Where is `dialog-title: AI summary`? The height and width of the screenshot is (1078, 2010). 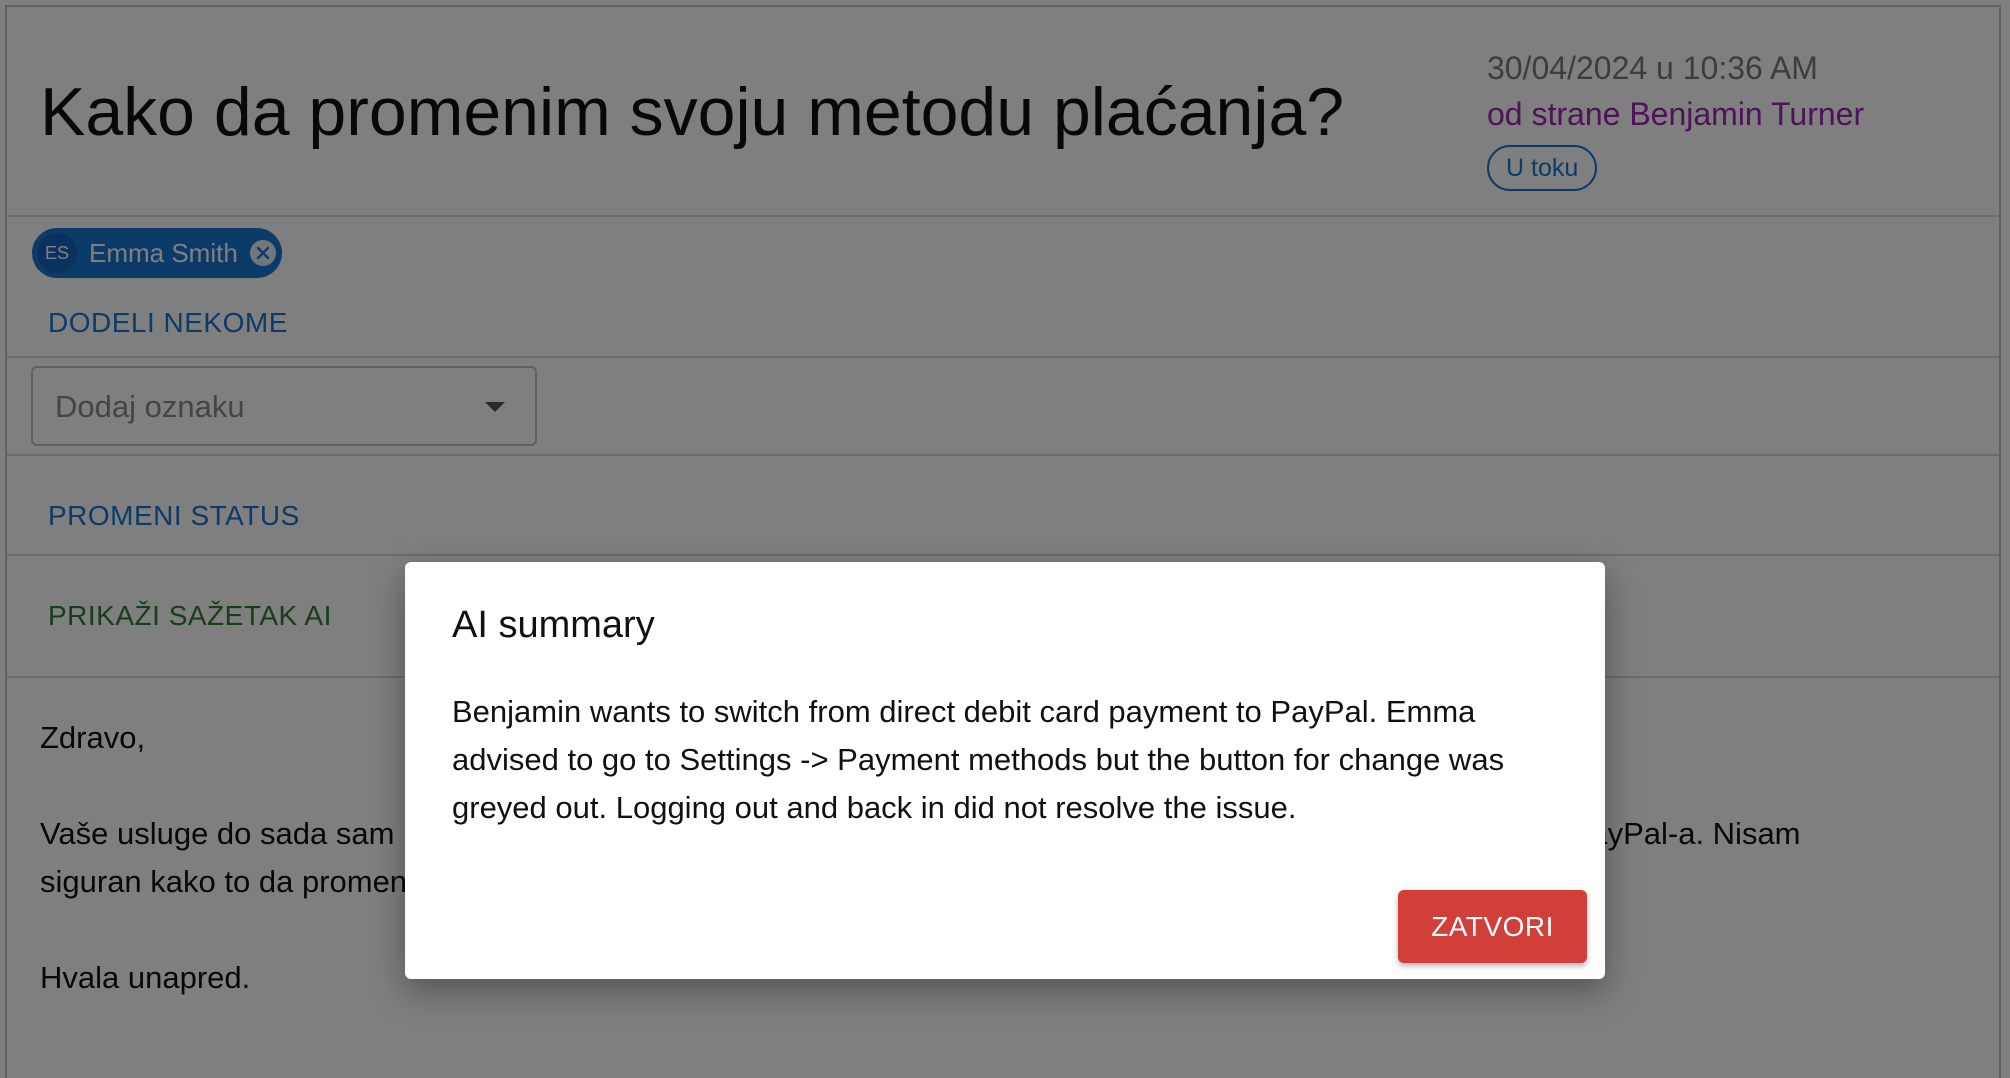 dialog-title: AI summary is located at coordinates (553, 625).